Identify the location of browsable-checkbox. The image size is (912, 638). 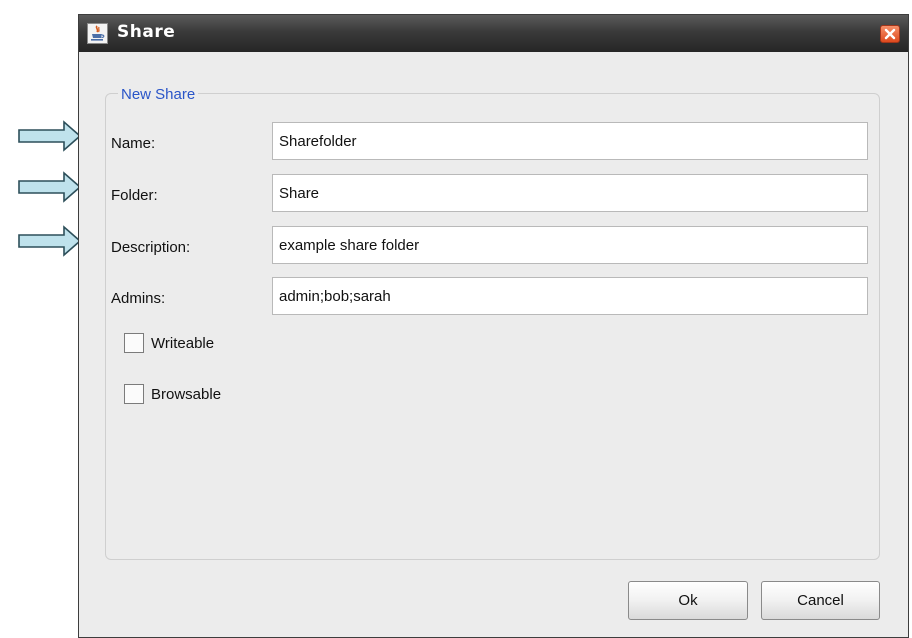
(134, 394).